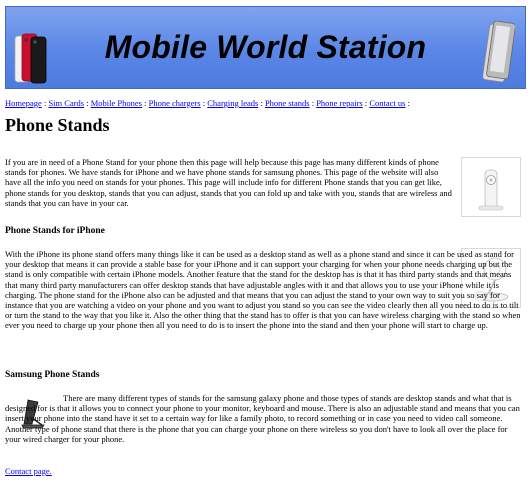 The height and width of the screenshot is (490, 531). I want to click on page-title: Phone Stands, so click(57, 125).